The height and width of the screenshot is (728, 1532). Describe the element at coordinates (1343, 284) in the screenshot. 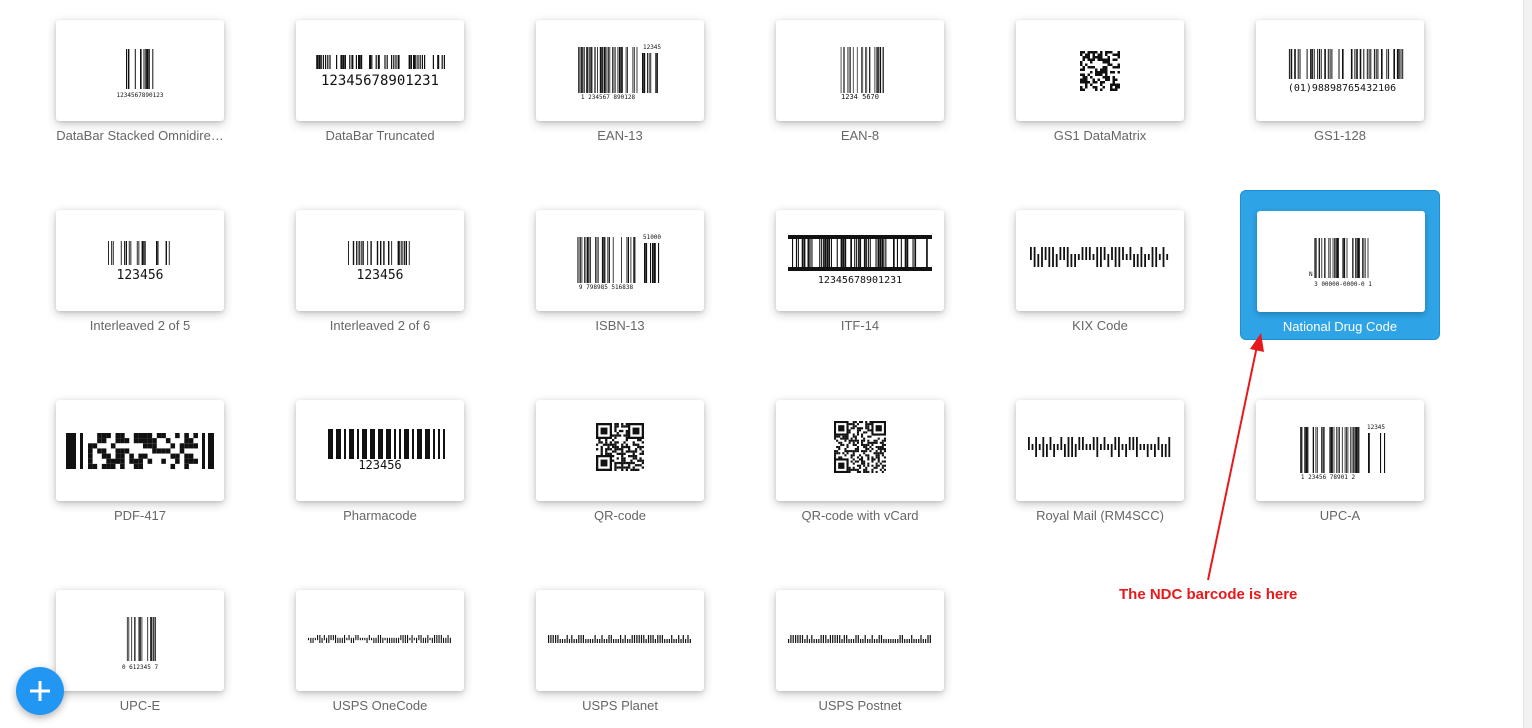

I see `svg-text: 3 00000-0000-0 1` at that location.